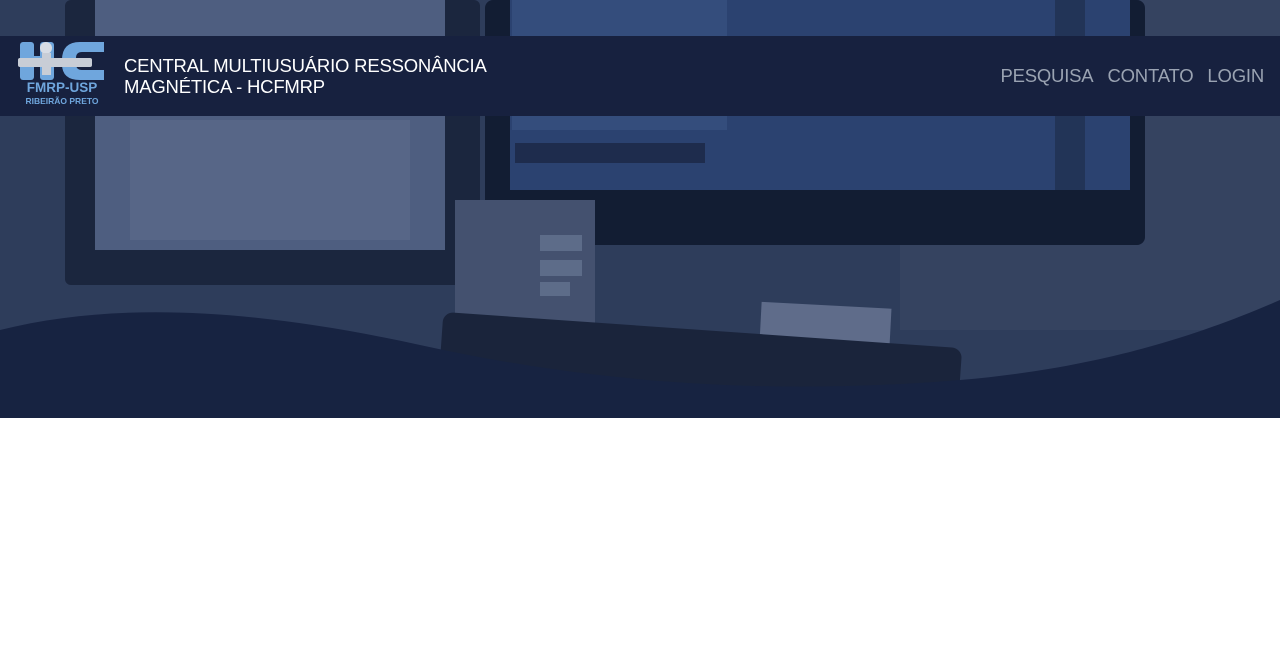 The image size is (1280, 648). Describe the element at coordinates (1046, 76) in the screenshot. I see `nav-link-pesquisa: PESQUISA` at that location.